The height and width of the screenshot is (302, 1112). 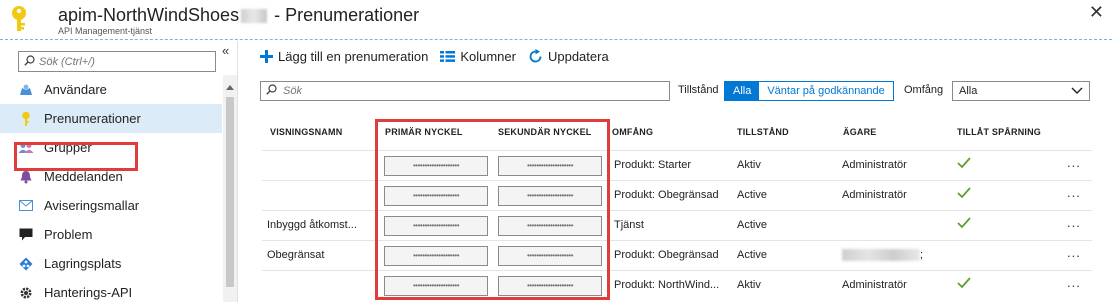 I want to click on columns-button: Kolumner, so click(x=478, y=56).